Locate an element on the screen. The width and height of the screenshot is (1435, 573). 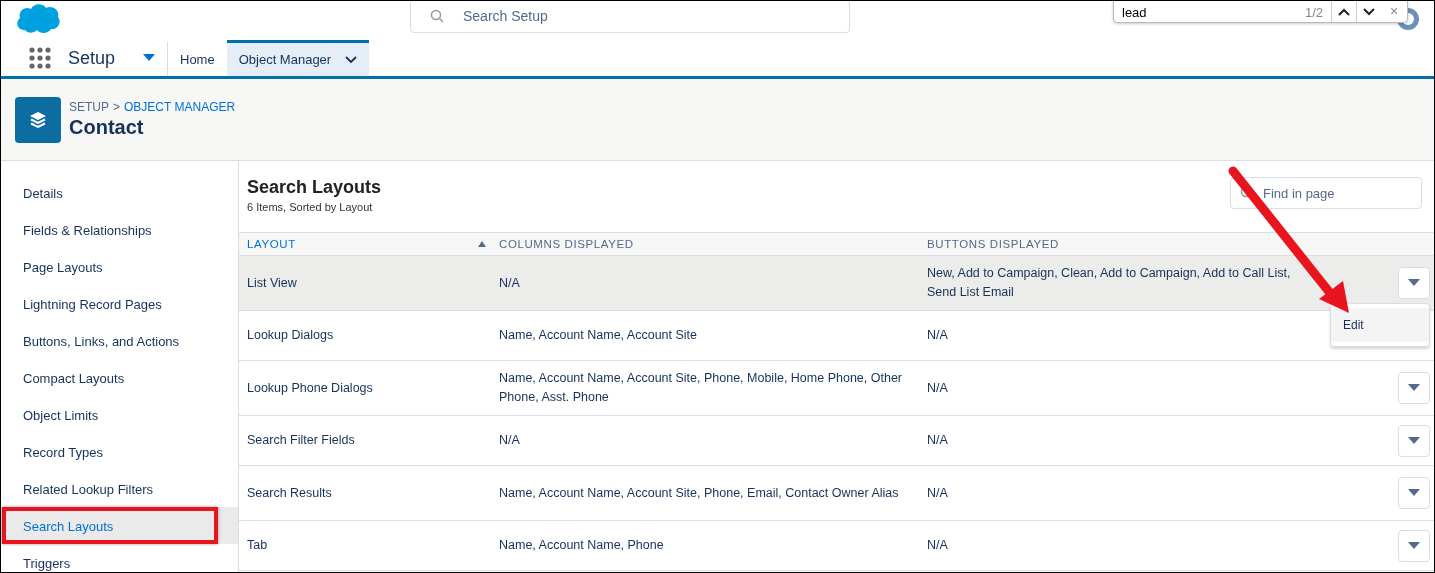
nav-tab: Object Manager is located at coordinates (298, 58).